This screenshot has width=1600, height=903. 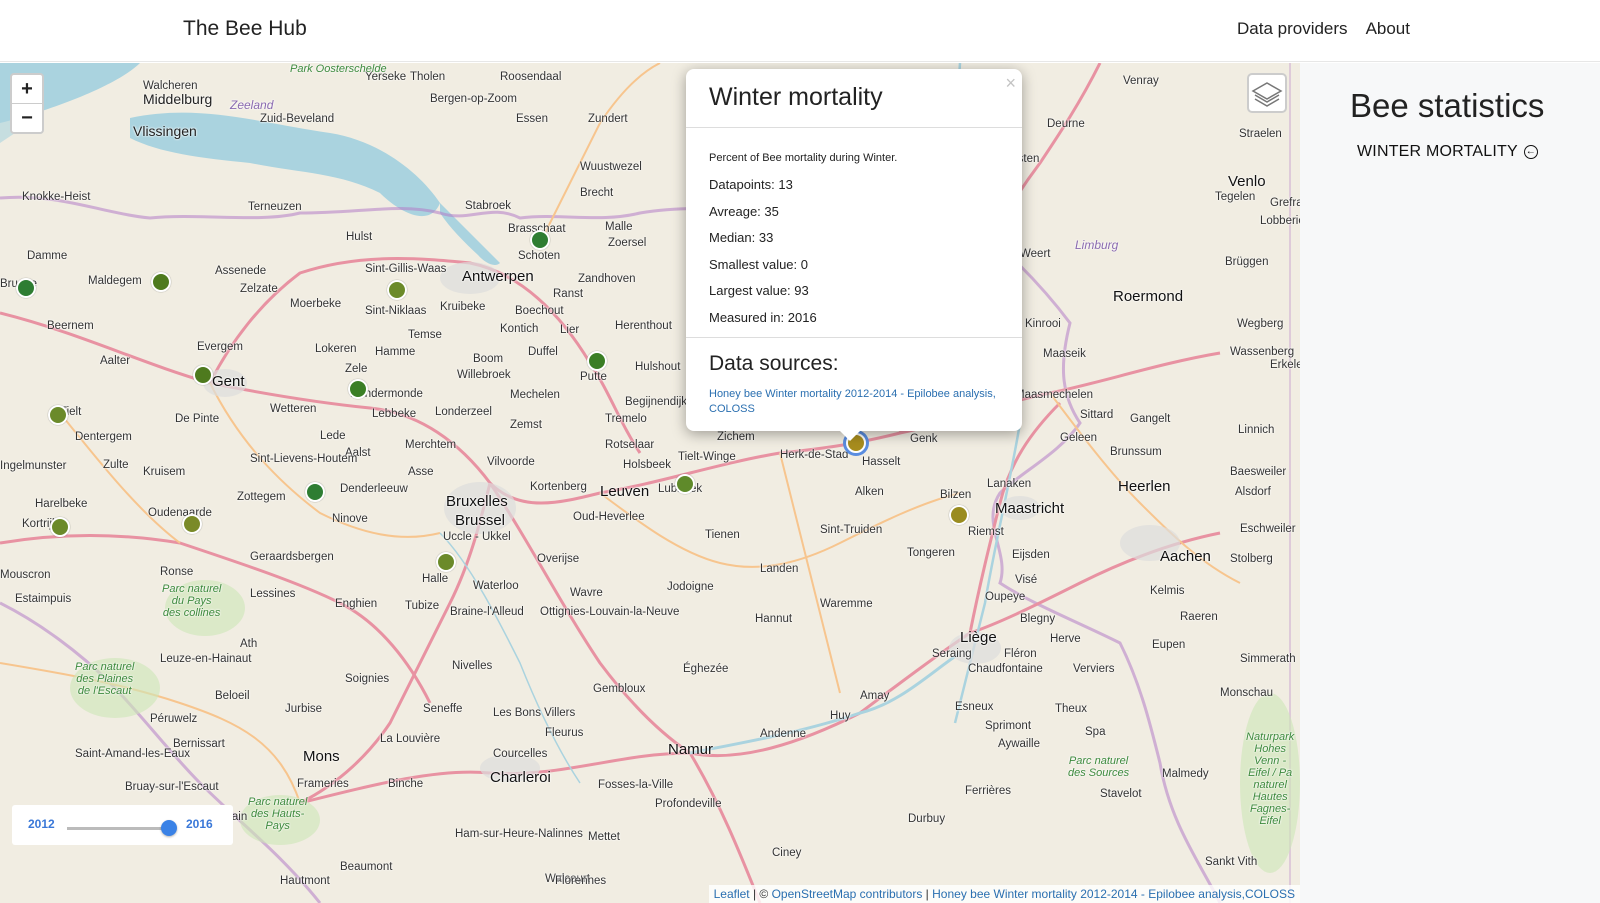 I want to click on place-label: Damme, so click(x=47, y=256).